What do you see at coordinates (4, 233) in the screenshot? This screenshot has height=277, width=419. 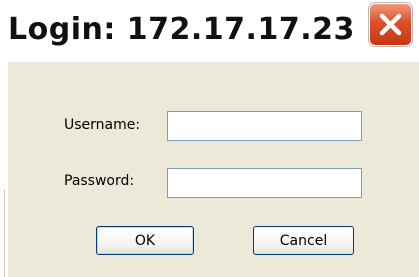 I see `window-edge-line` at bounding box center [4, 233].